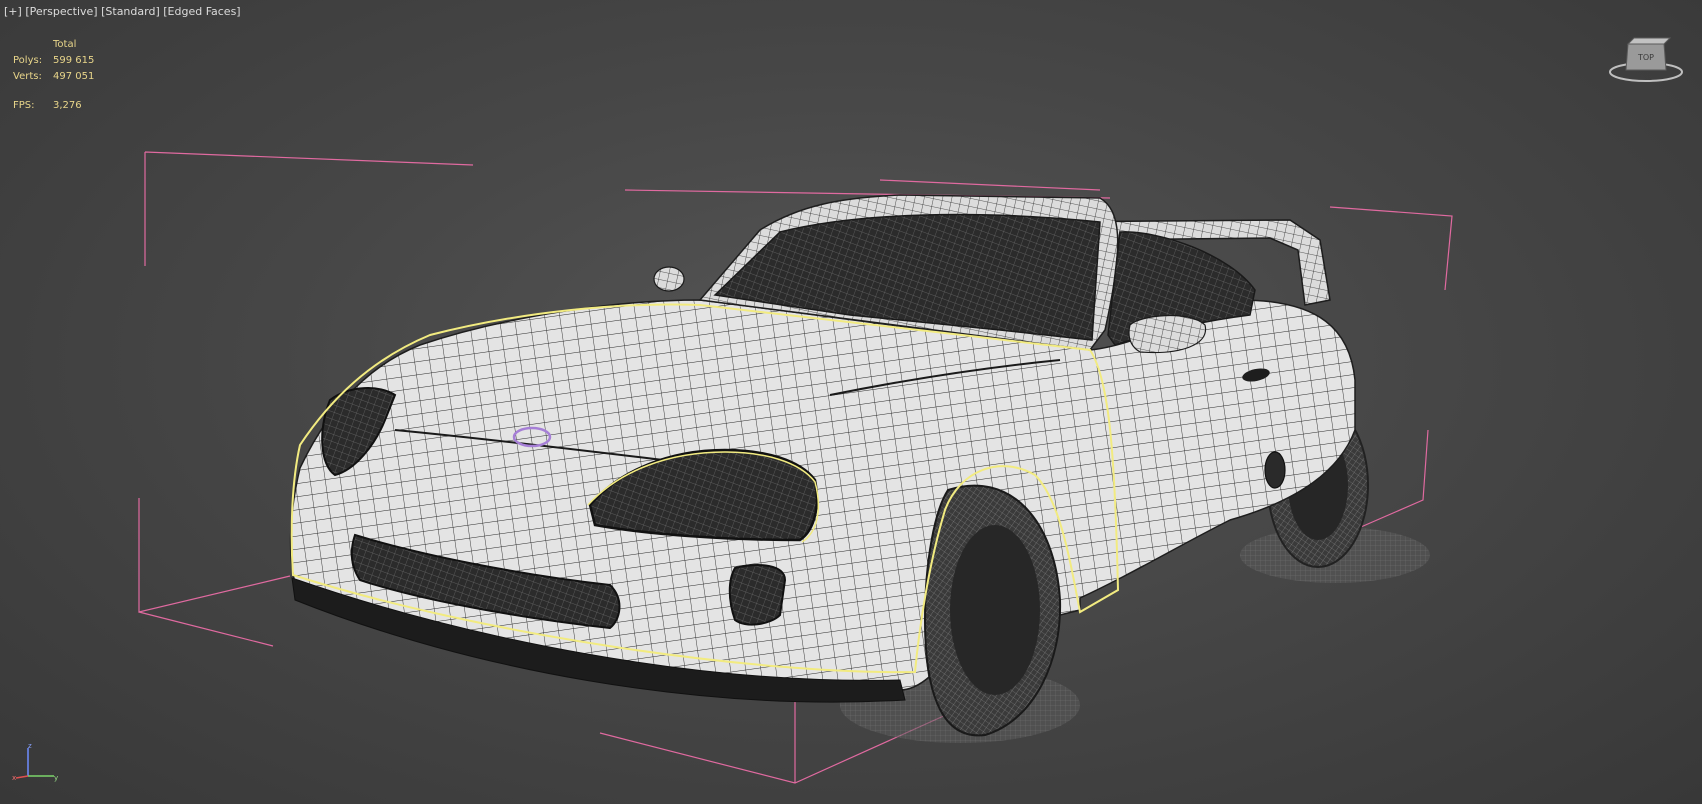  I want to click on axis-tripod-icon: z y x, so click(35, 762).